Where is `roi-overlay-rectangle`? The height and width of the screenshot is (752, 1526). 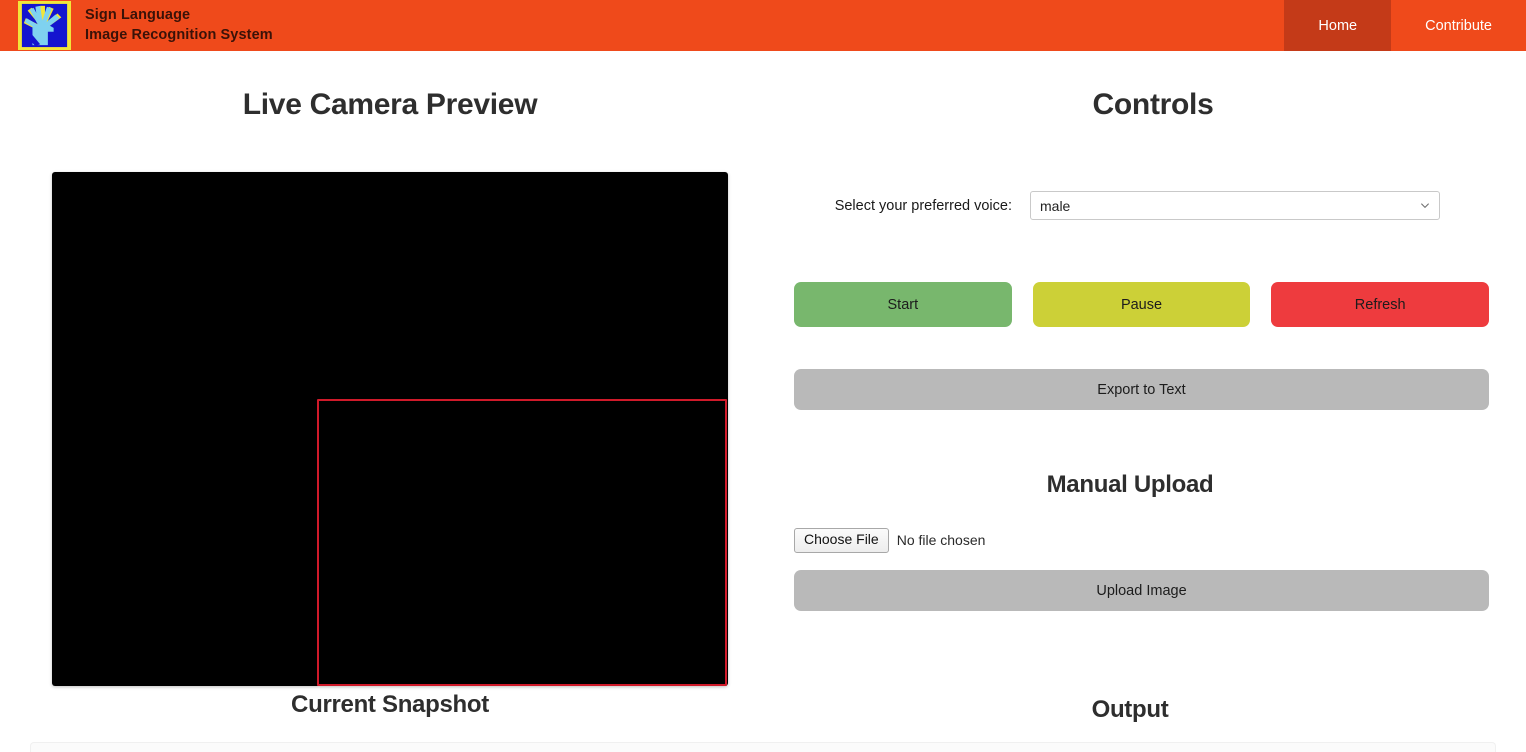 roi-overlay-rectangle is located at coordinates (522, 542).